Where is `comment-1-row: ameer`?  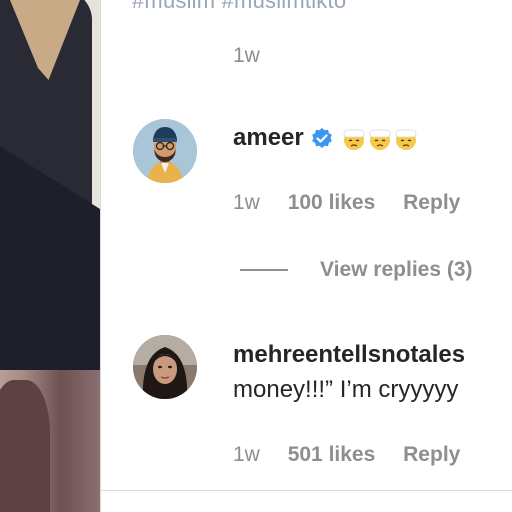
comment-1-row: ameer is located at coordinates (325, 138).